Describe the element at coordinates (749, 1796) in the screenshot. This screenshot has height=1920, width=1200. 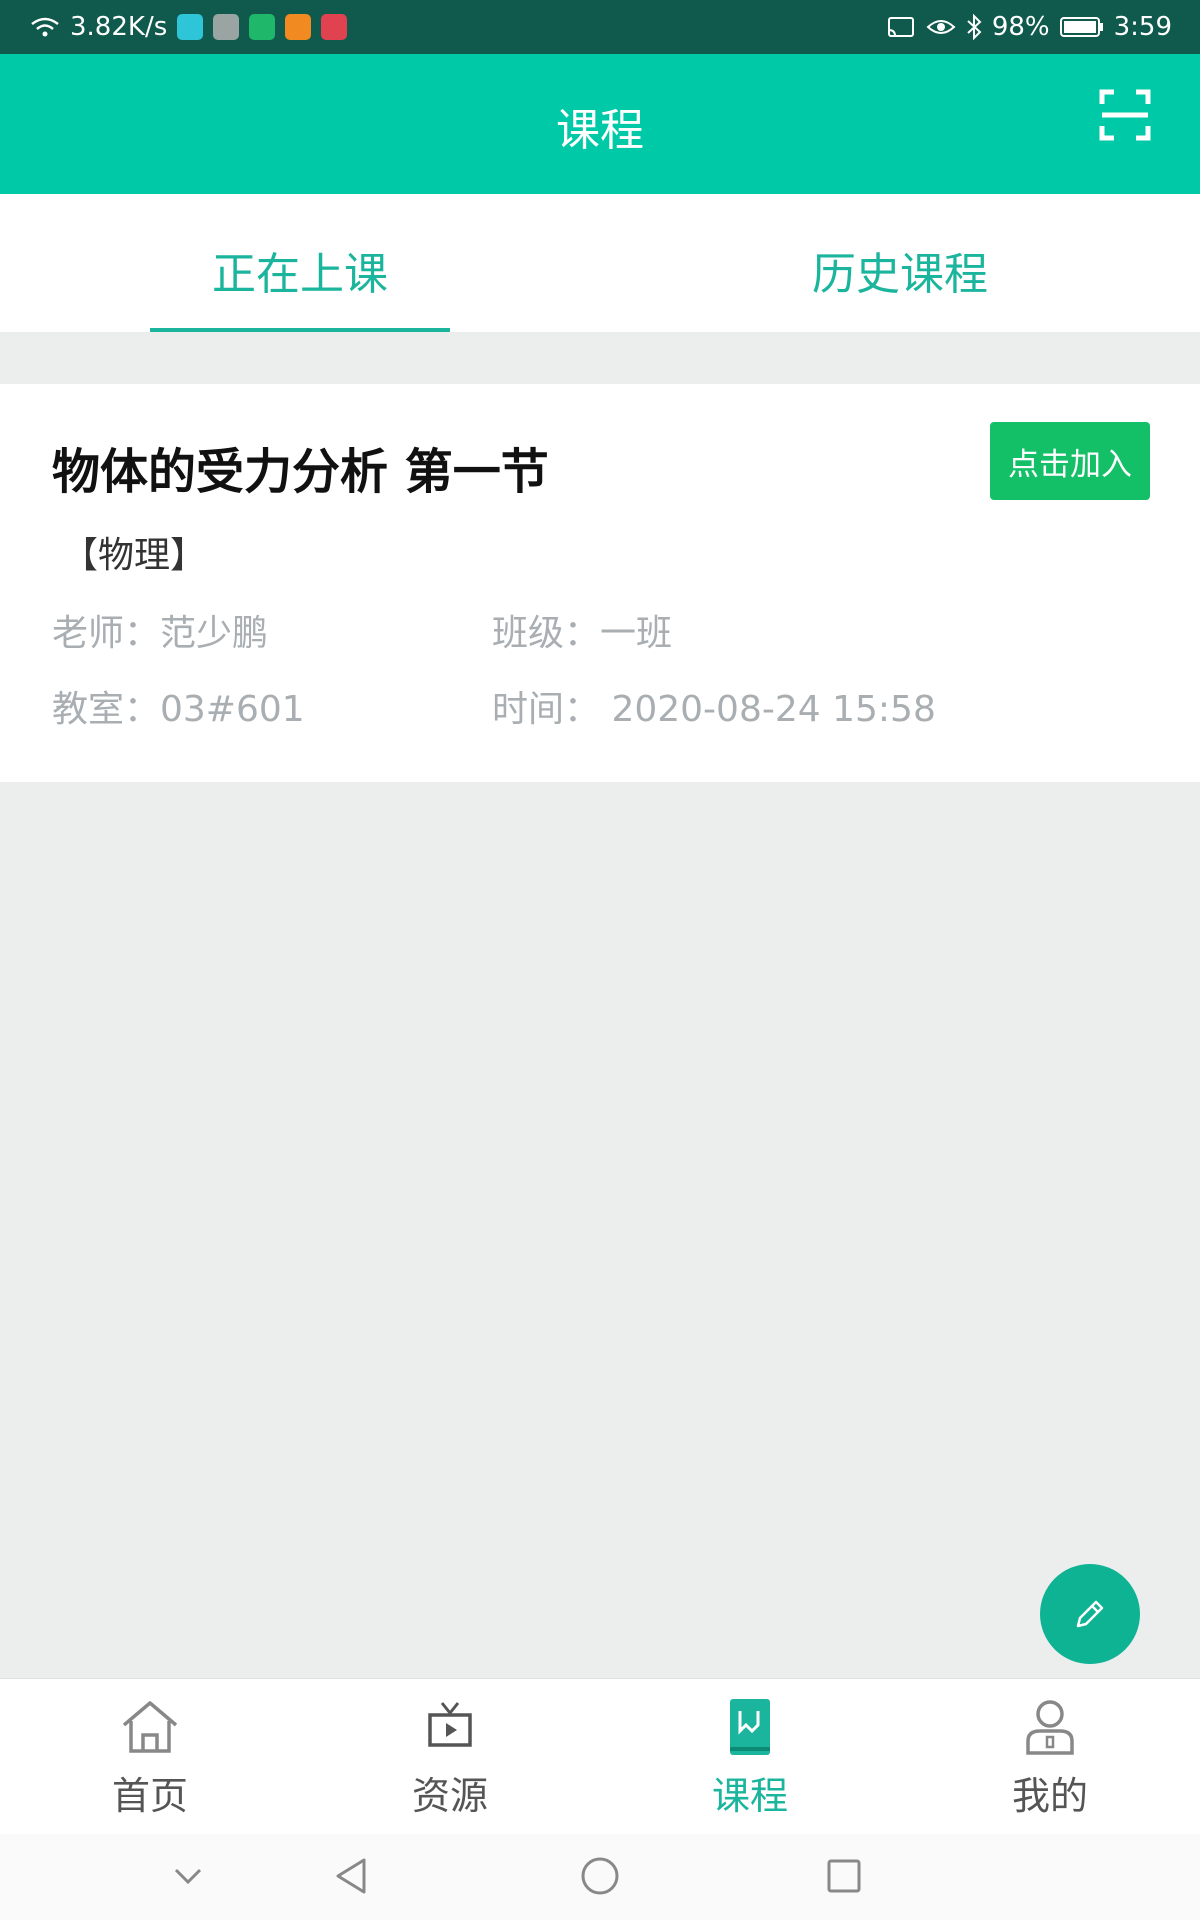
I see `nav-courses-label: 课程` at that location.